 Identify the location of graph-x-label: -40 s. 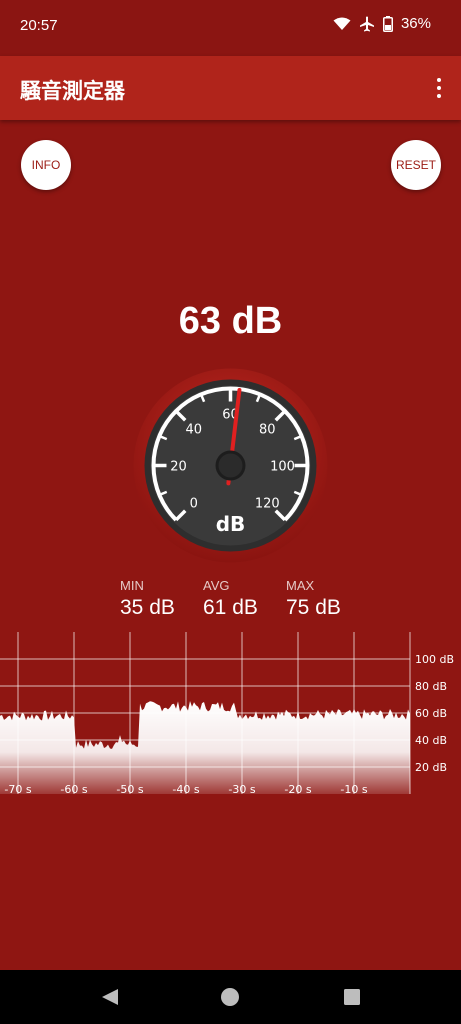
(185, 789).